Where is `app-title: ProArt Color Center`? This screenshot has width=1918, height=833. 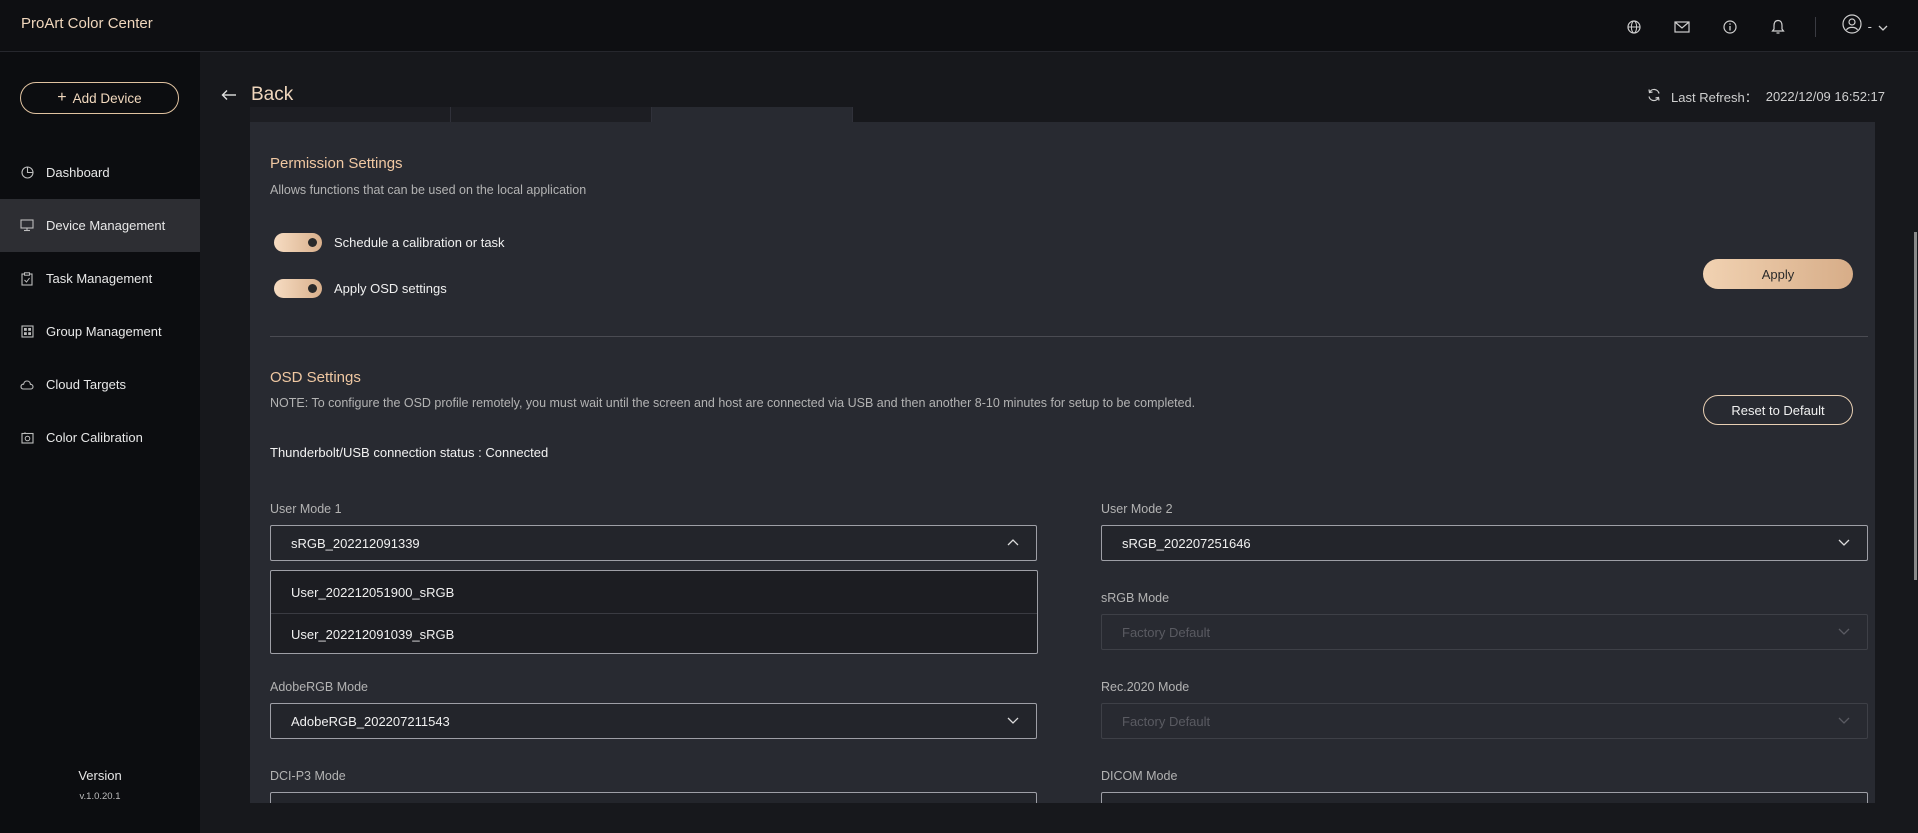 app-title: ProArt Color Center is located at coordinates (87, 23).